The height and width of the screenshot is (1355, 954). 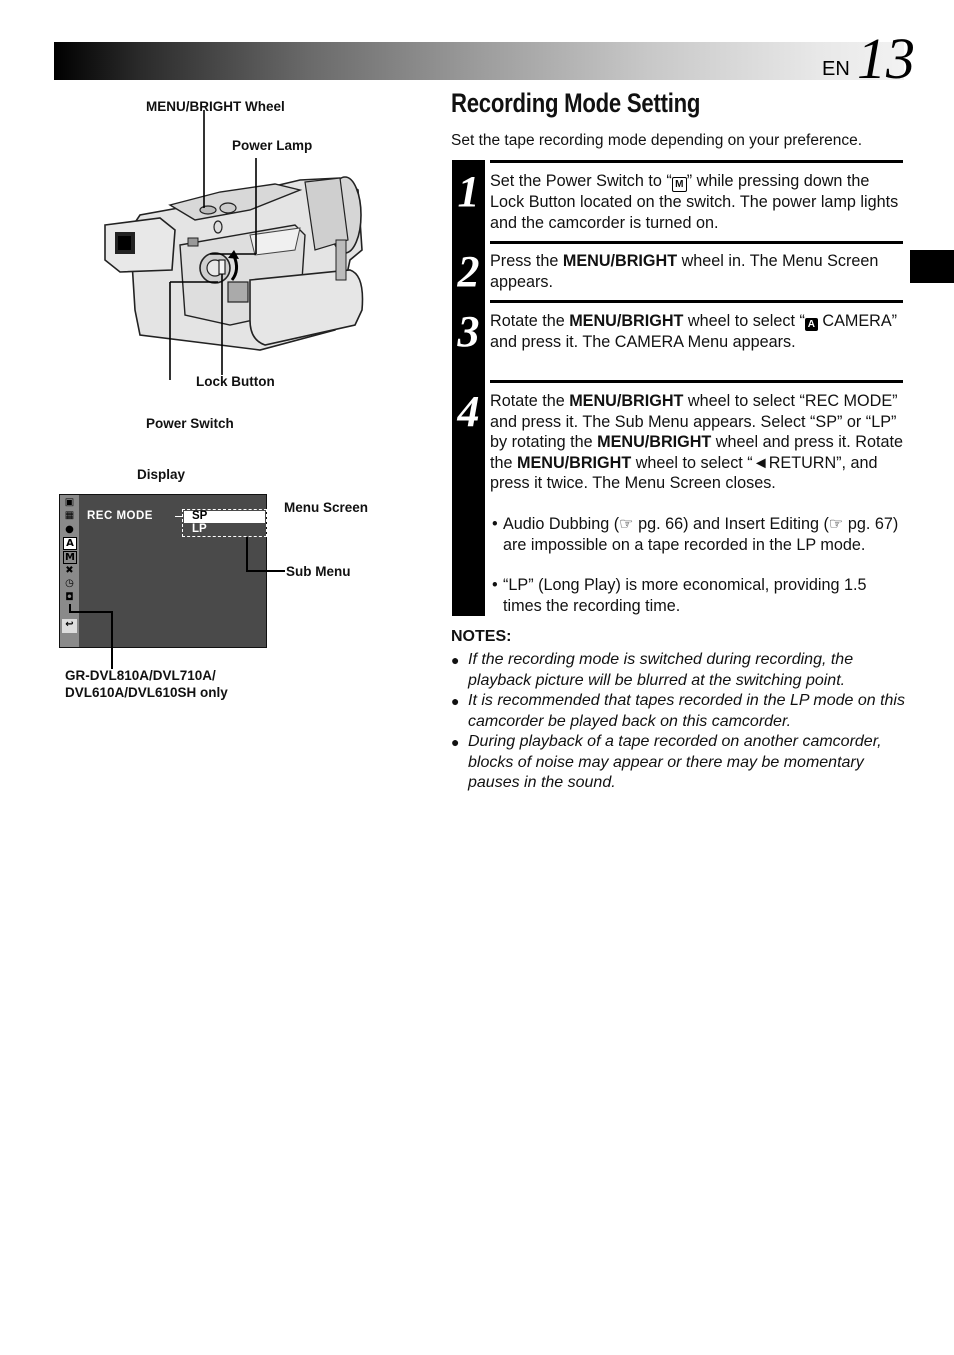 What do you see at coordinates (318, 571) in the screenshot?
I see `label-sub-menu: Sub Menu` at bounding box center [318, 571].